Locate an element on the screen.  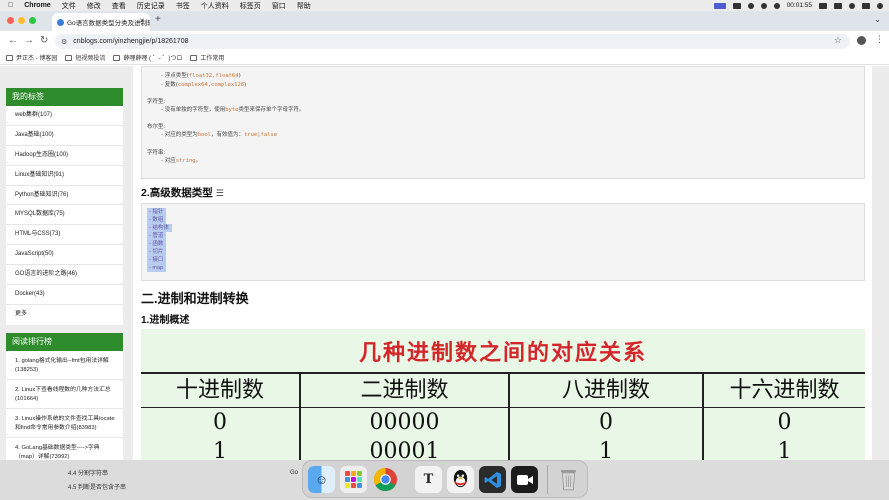
bookmark-item: 薛哩薛哩 ( ゜- ゜)つロ is located at coordinates (147, 57).